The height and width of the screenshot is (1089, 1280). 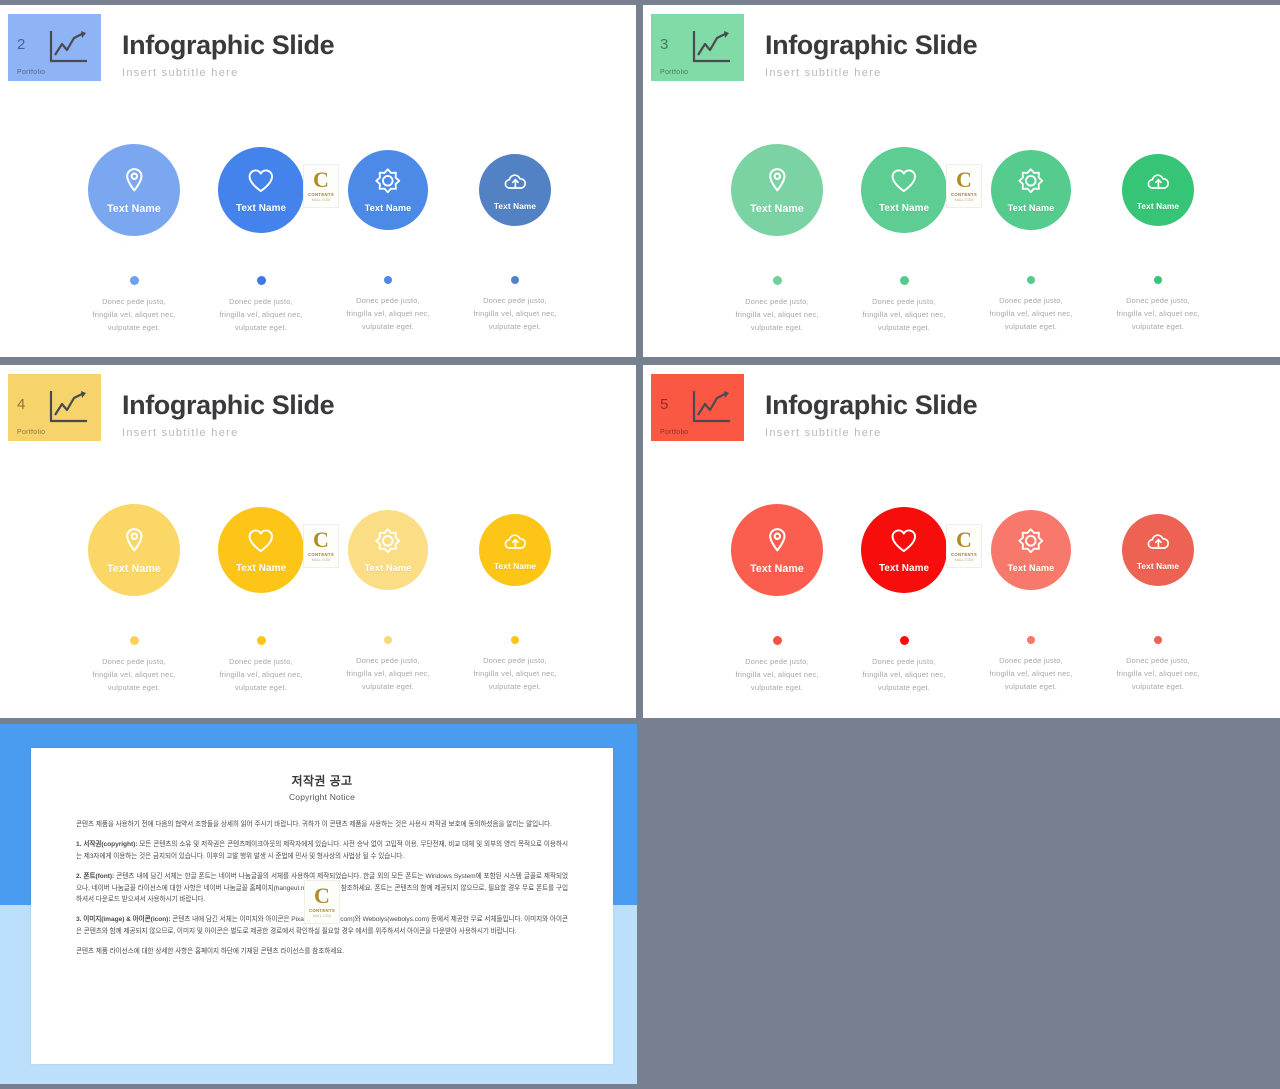 I want to click on cloud-upload-icon, so click(x=1158, y=184).